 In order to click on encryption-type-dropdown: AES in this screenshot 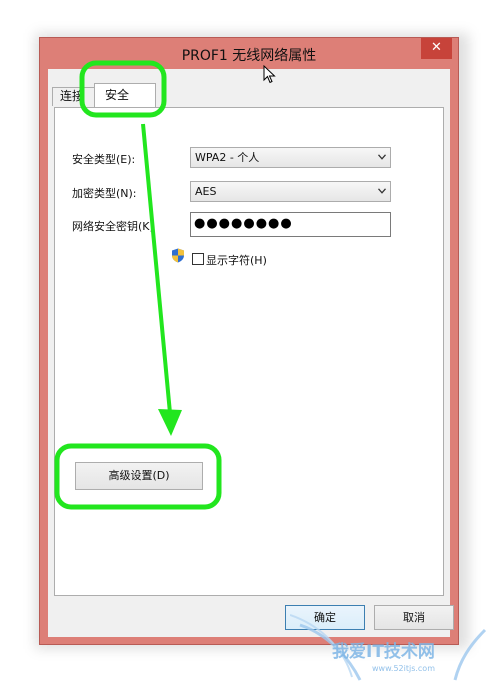, I will do `click(290, 191)`.